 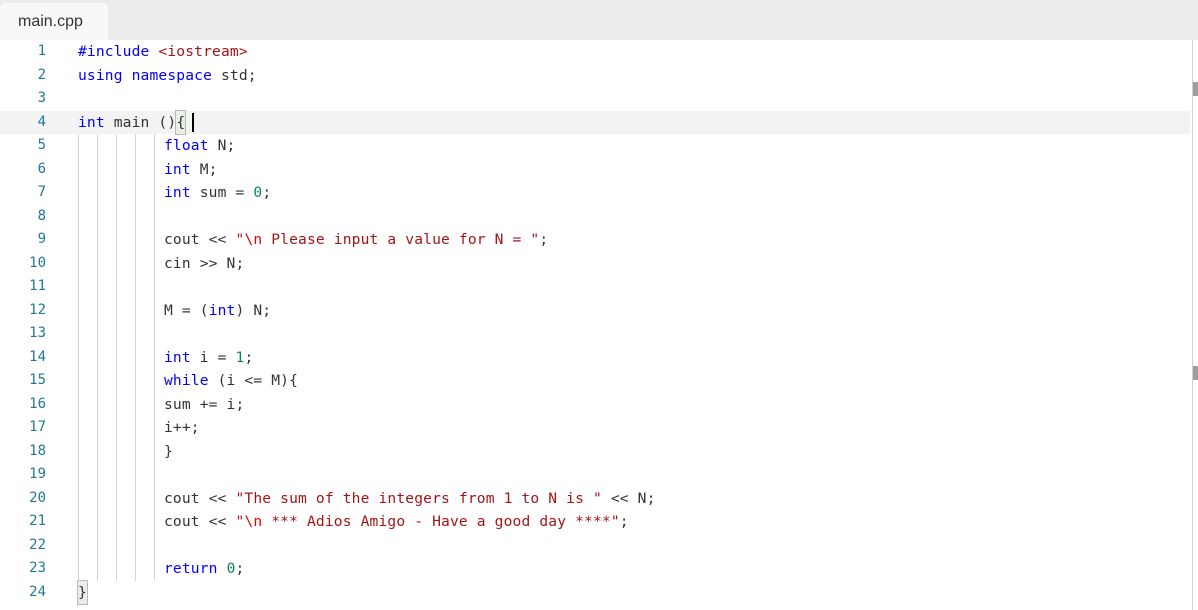 What do you see at coordinates (226, 192) in the screenshot?
I see `code-token: sum =` at bounding box center [226, 192].